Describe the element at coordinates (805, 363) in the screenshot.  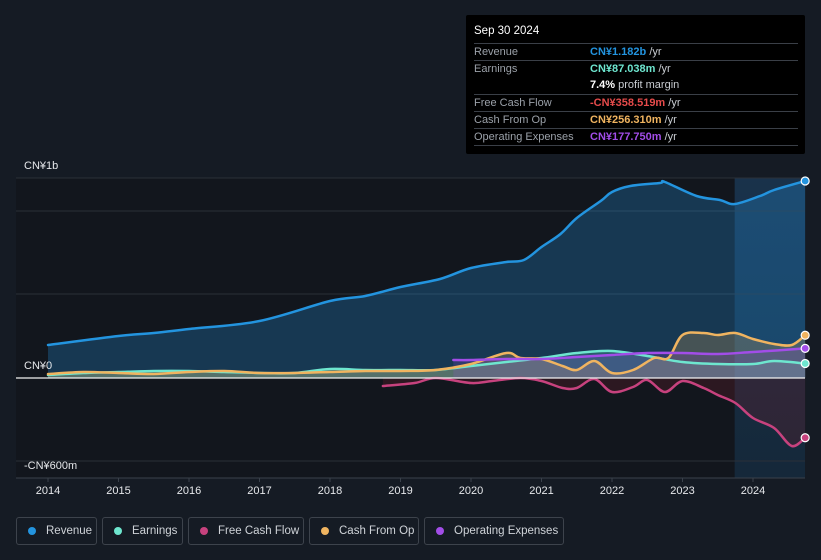
I see `earnings-end-marker` at that location.